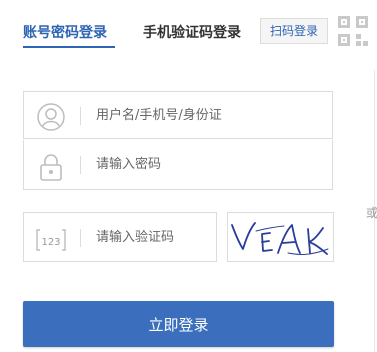 Image resolution: width=377 pixels, height=352 pixels. I want to click on lock-icon, so click(51, 167).